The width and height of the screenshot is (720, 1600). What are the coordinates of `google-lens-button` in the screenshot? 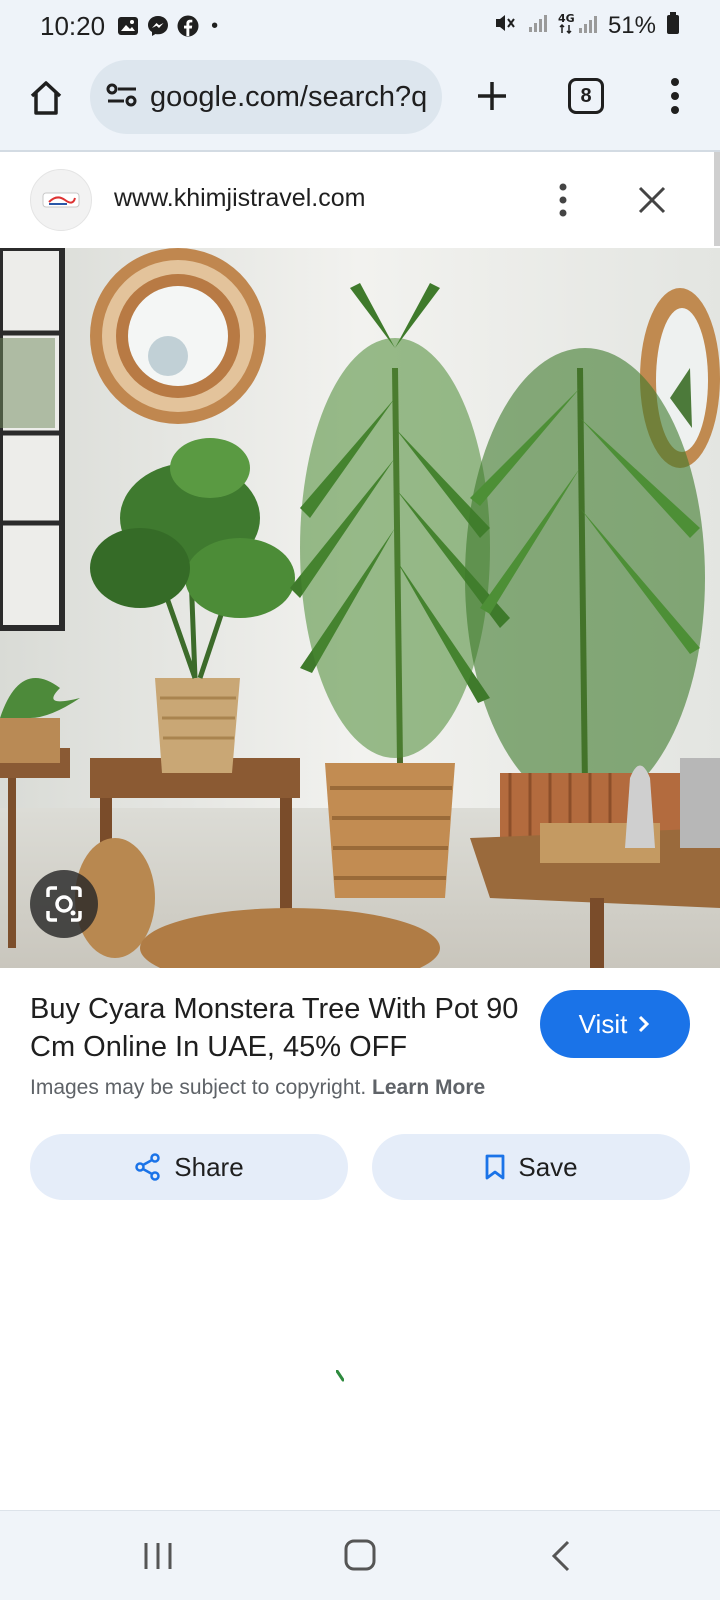 It's located at (64, 904).